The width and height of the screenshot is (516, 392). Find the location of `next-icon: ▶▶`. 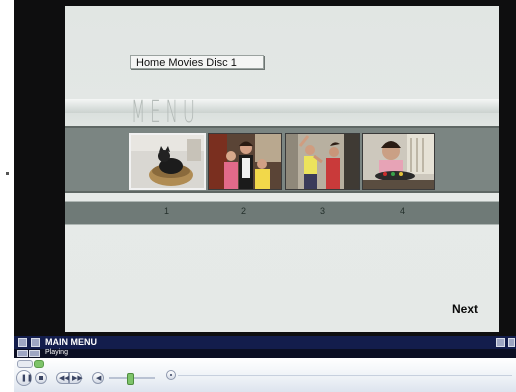

next-icon: ▶▶ is located at coordinates (77, 378).